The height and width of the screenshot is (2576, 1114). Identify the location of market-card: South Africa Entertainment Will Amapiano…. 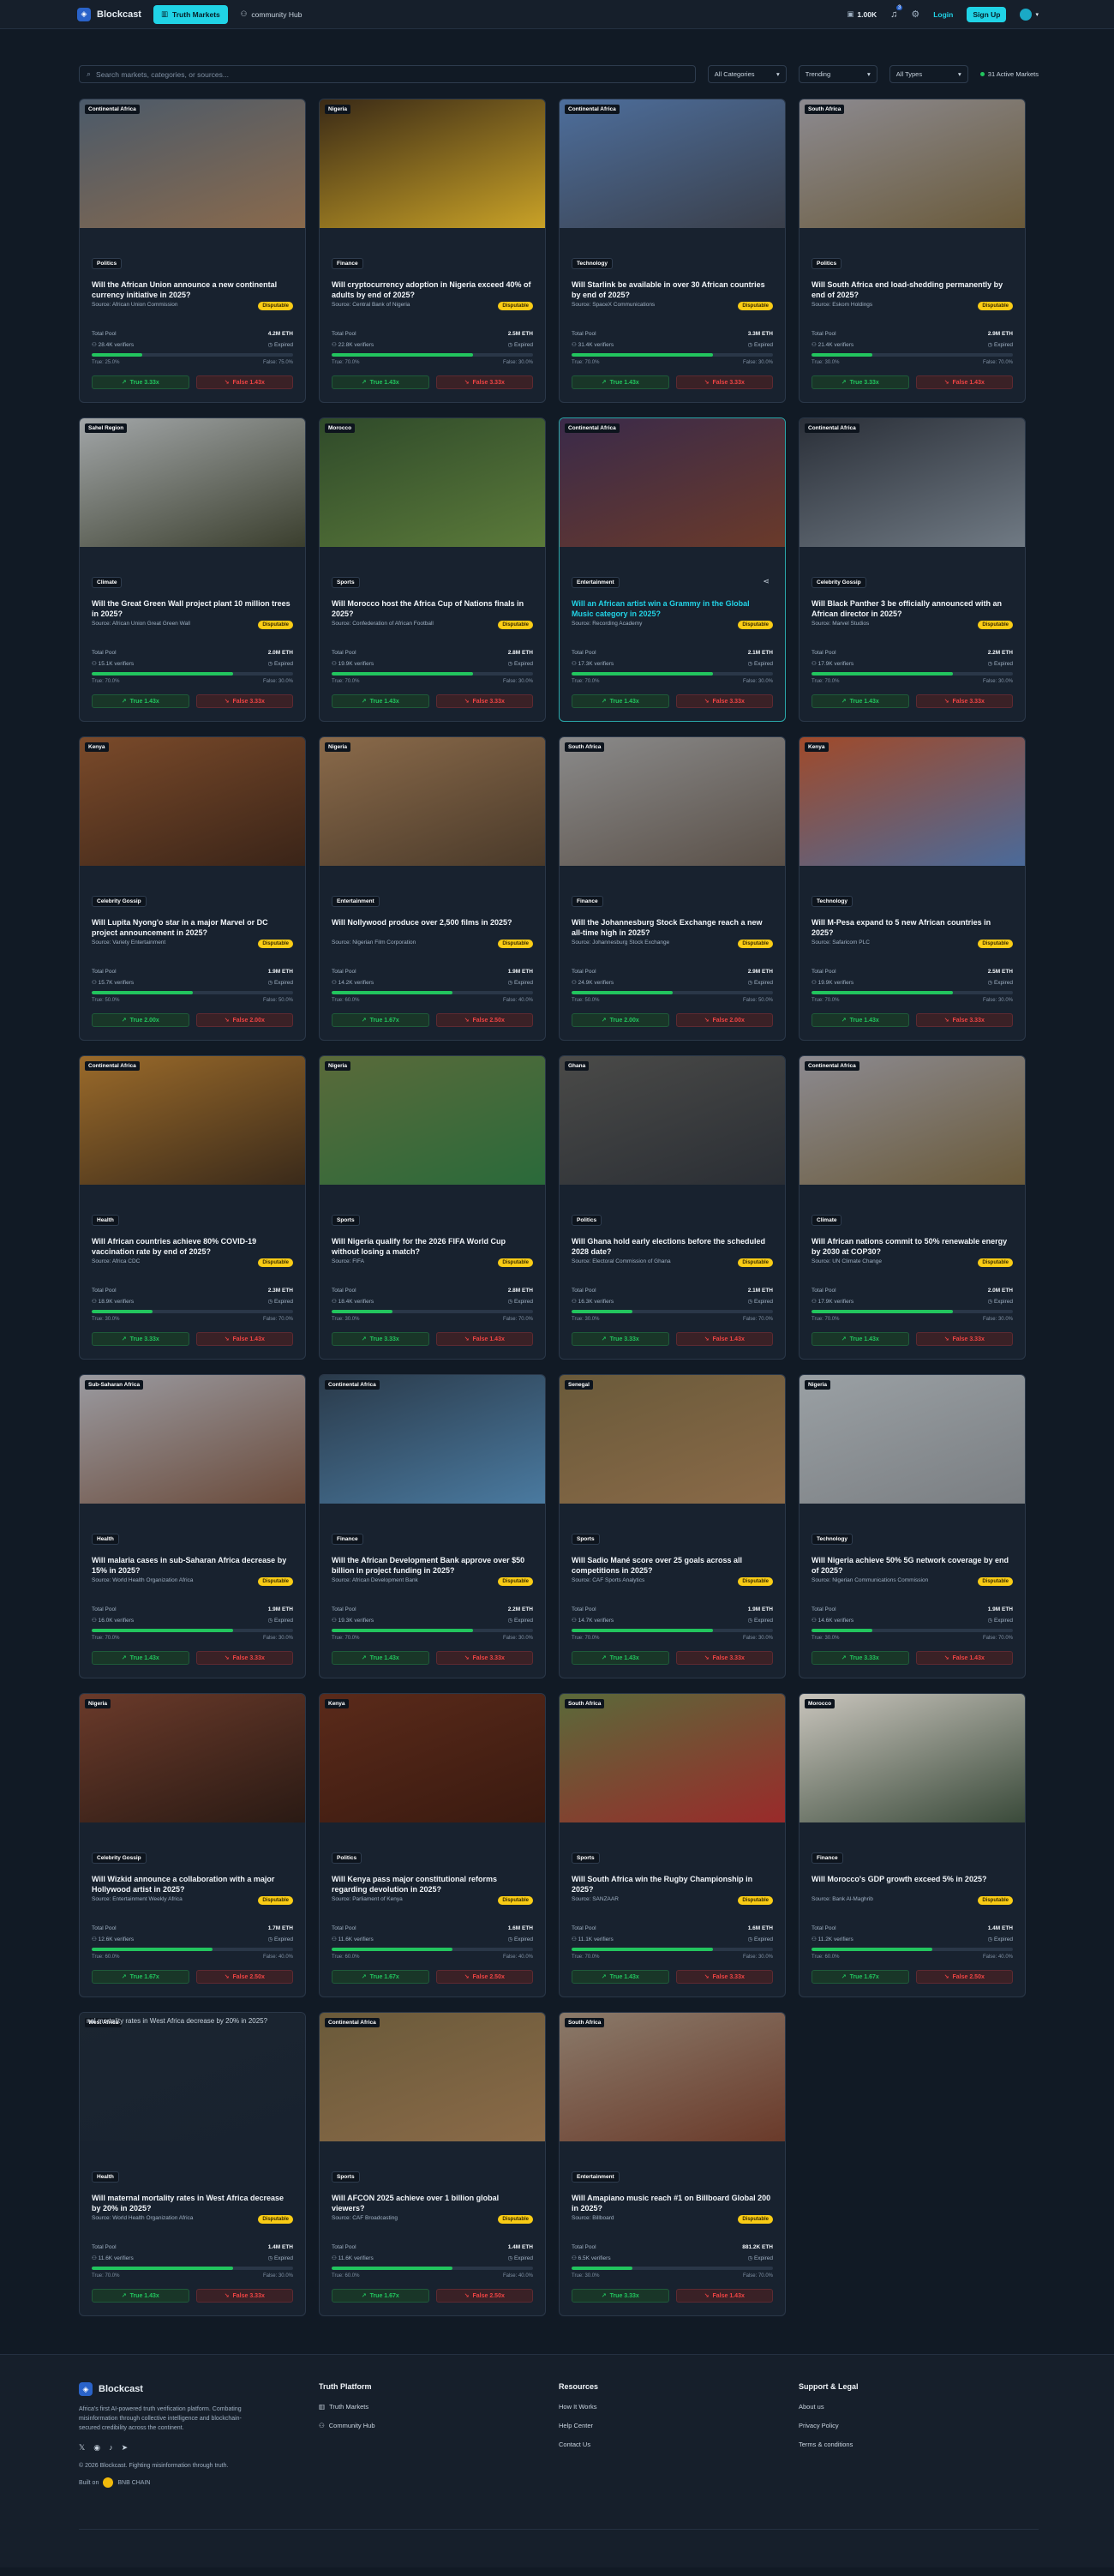
(673, 2164).